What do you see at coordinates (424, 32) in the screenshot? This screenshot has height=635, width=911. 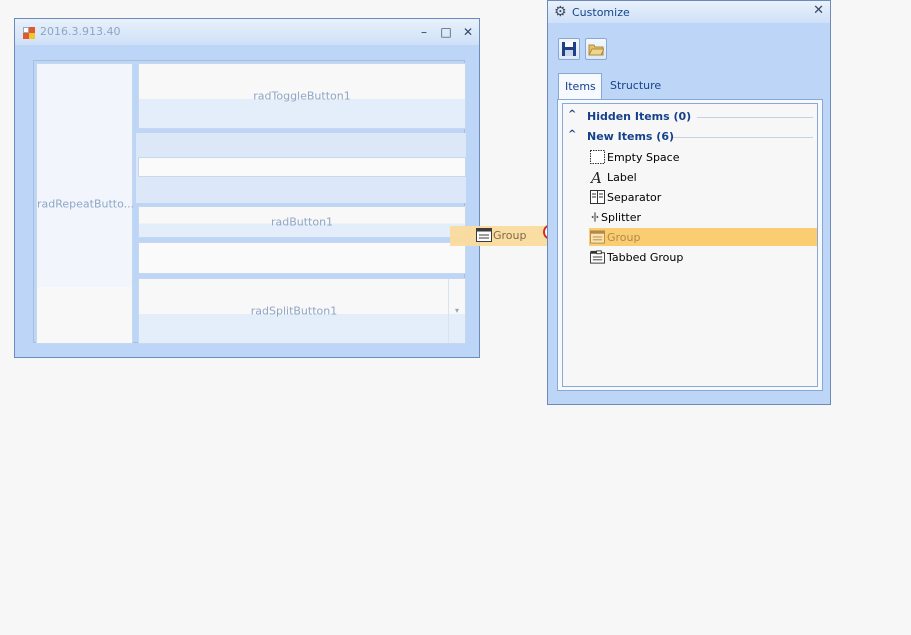 I see `minimize-button: –` at bounding box center [424, 32].